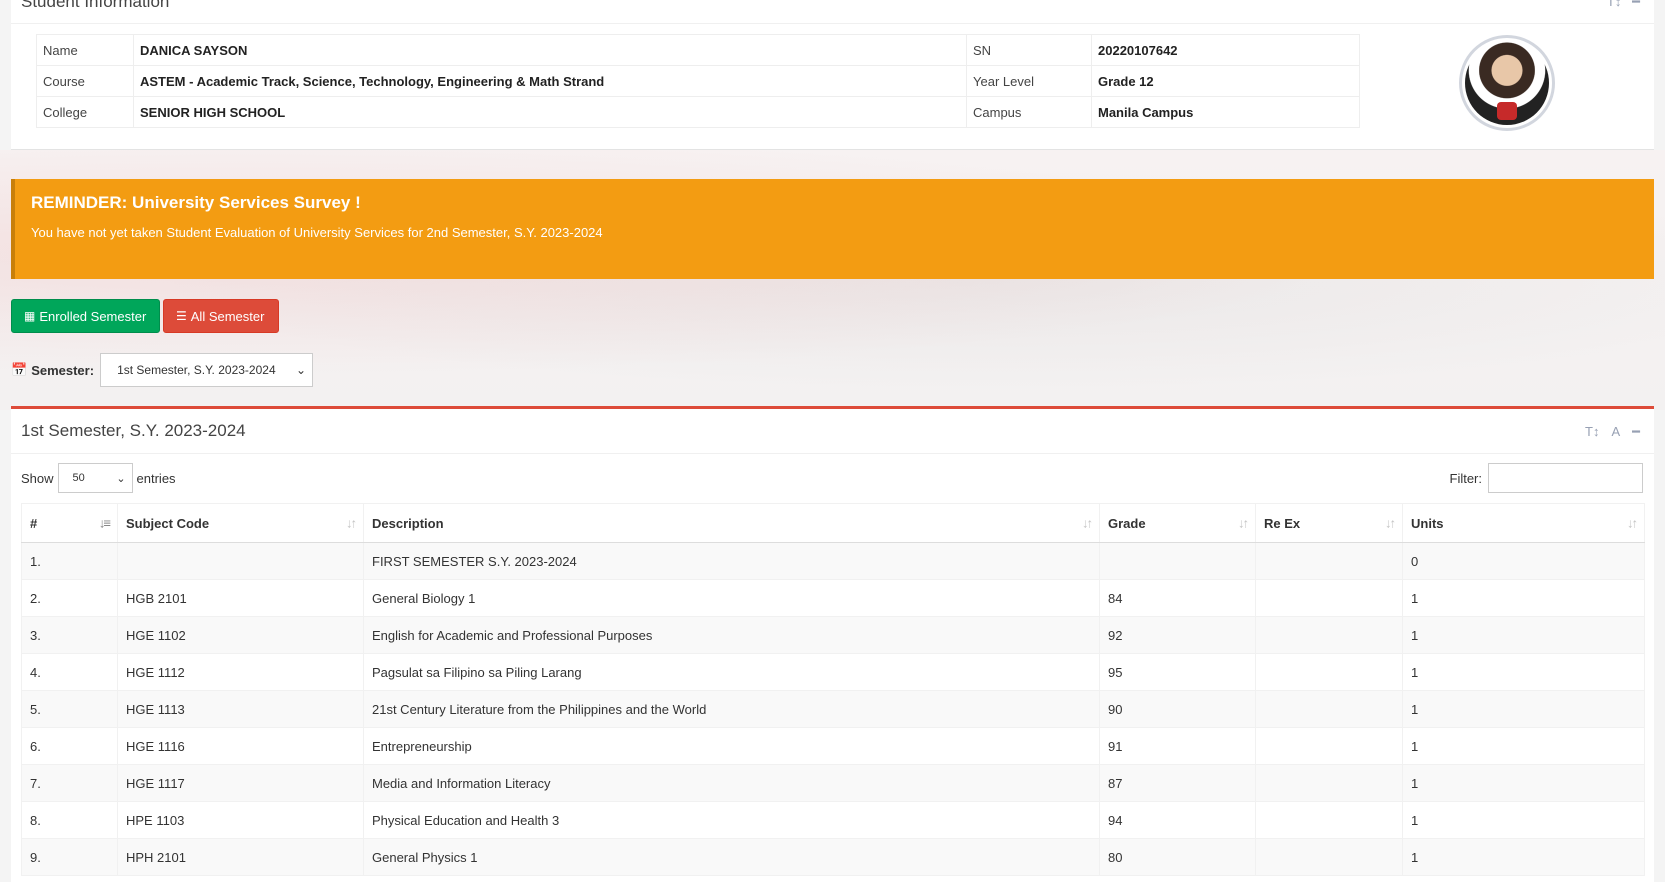  I want to click on entries-select: 50 ⌄, so click(95, 478).